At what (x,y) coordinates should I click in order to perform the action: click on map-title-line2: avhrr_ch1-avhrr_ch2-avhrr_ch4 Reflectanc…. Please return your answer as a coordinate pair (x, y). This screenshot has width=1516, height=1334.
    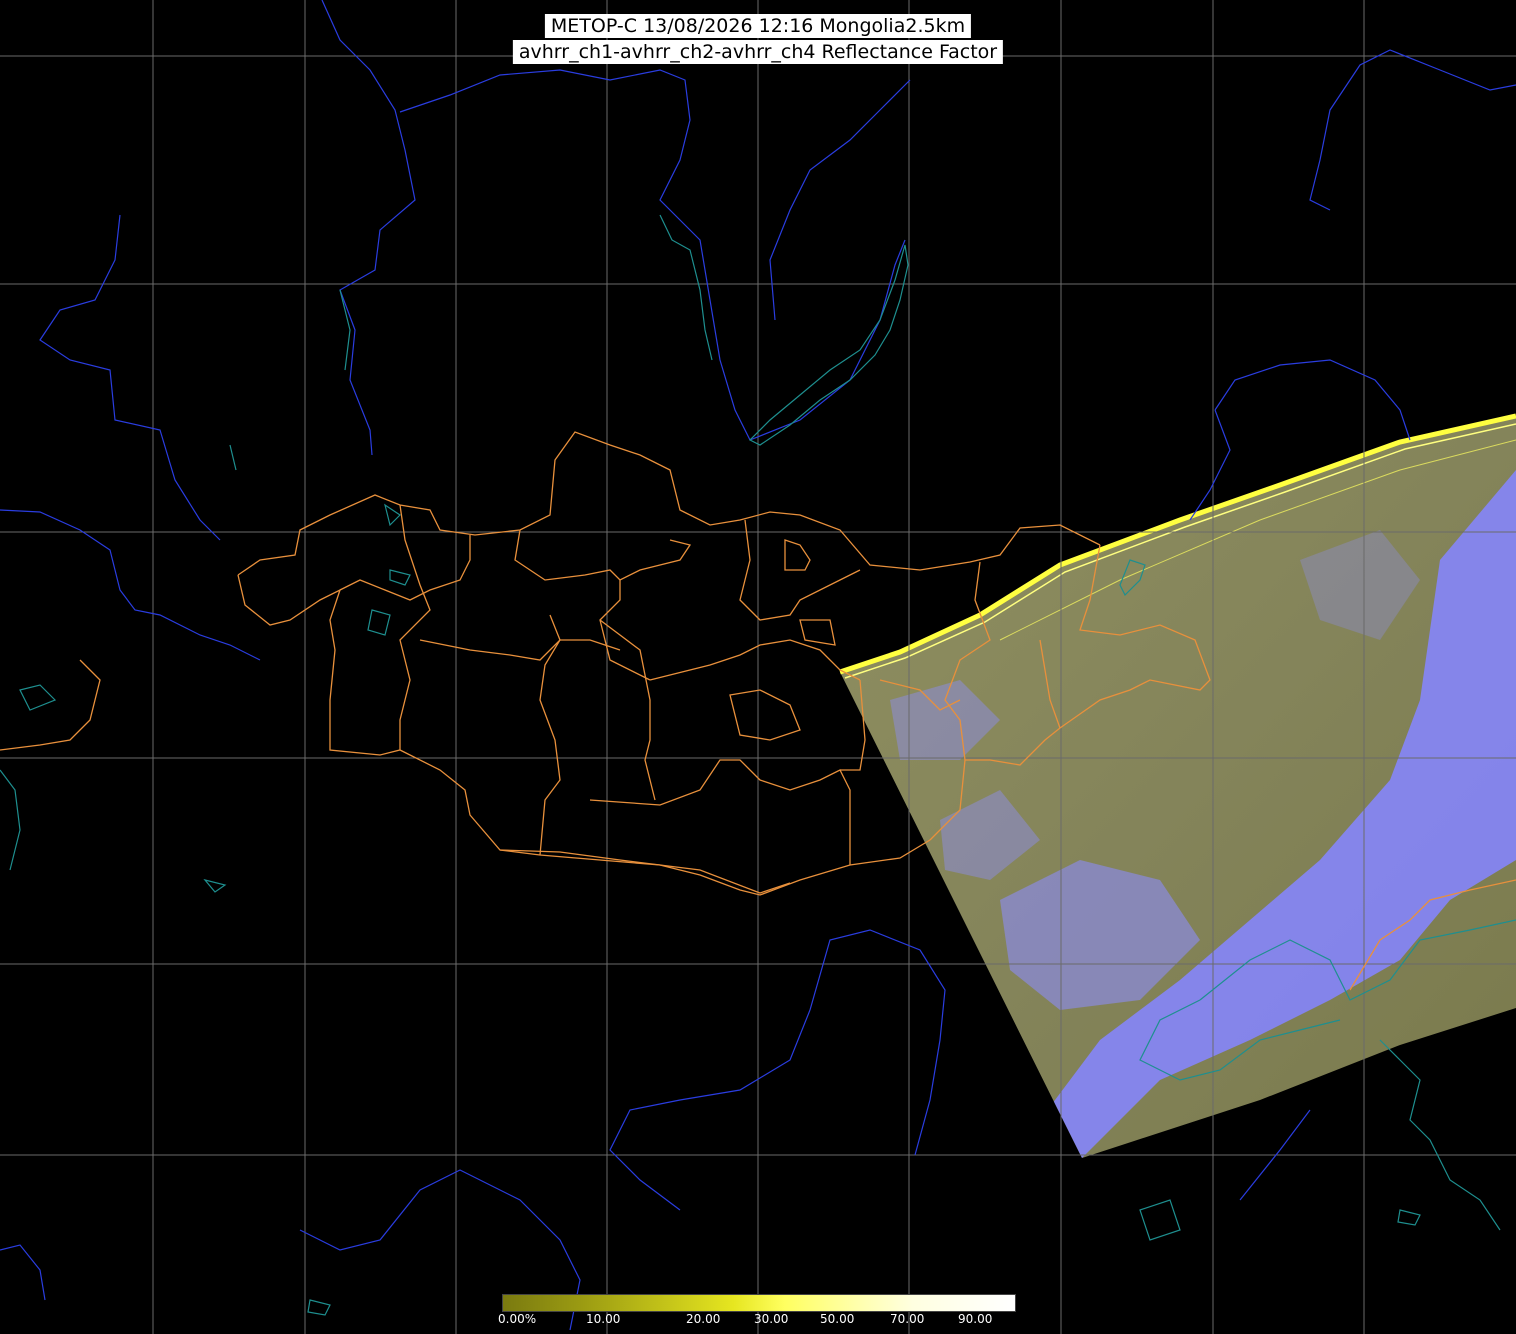
    Looking at the image, I should click on (758, 52).